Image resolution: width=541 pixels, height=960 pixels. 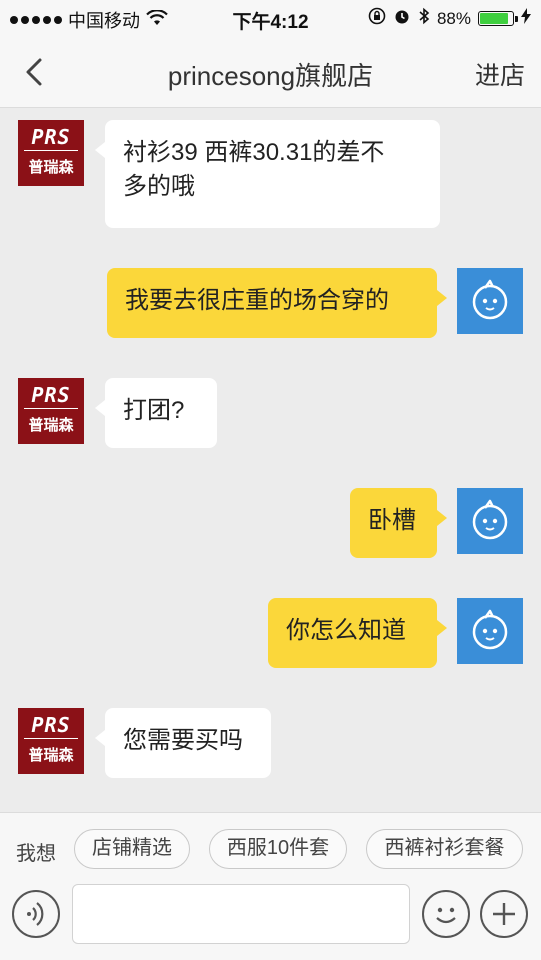 What do you see at coordinates (392, 520) in the screenshot?
I see `message-text: 卧槽` at bounding box center [392, 520].